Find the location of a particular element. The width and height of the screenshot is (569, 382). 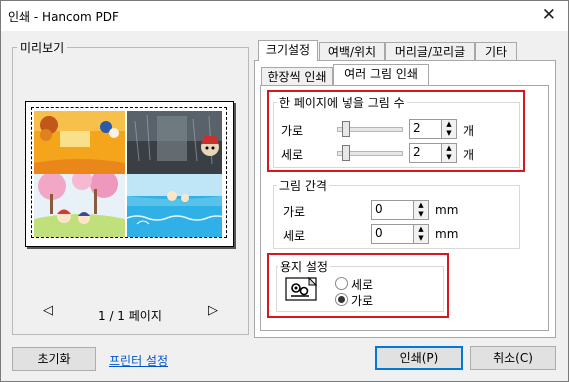

preview-legend: 미리보기 is located at coordinates (42, 47).